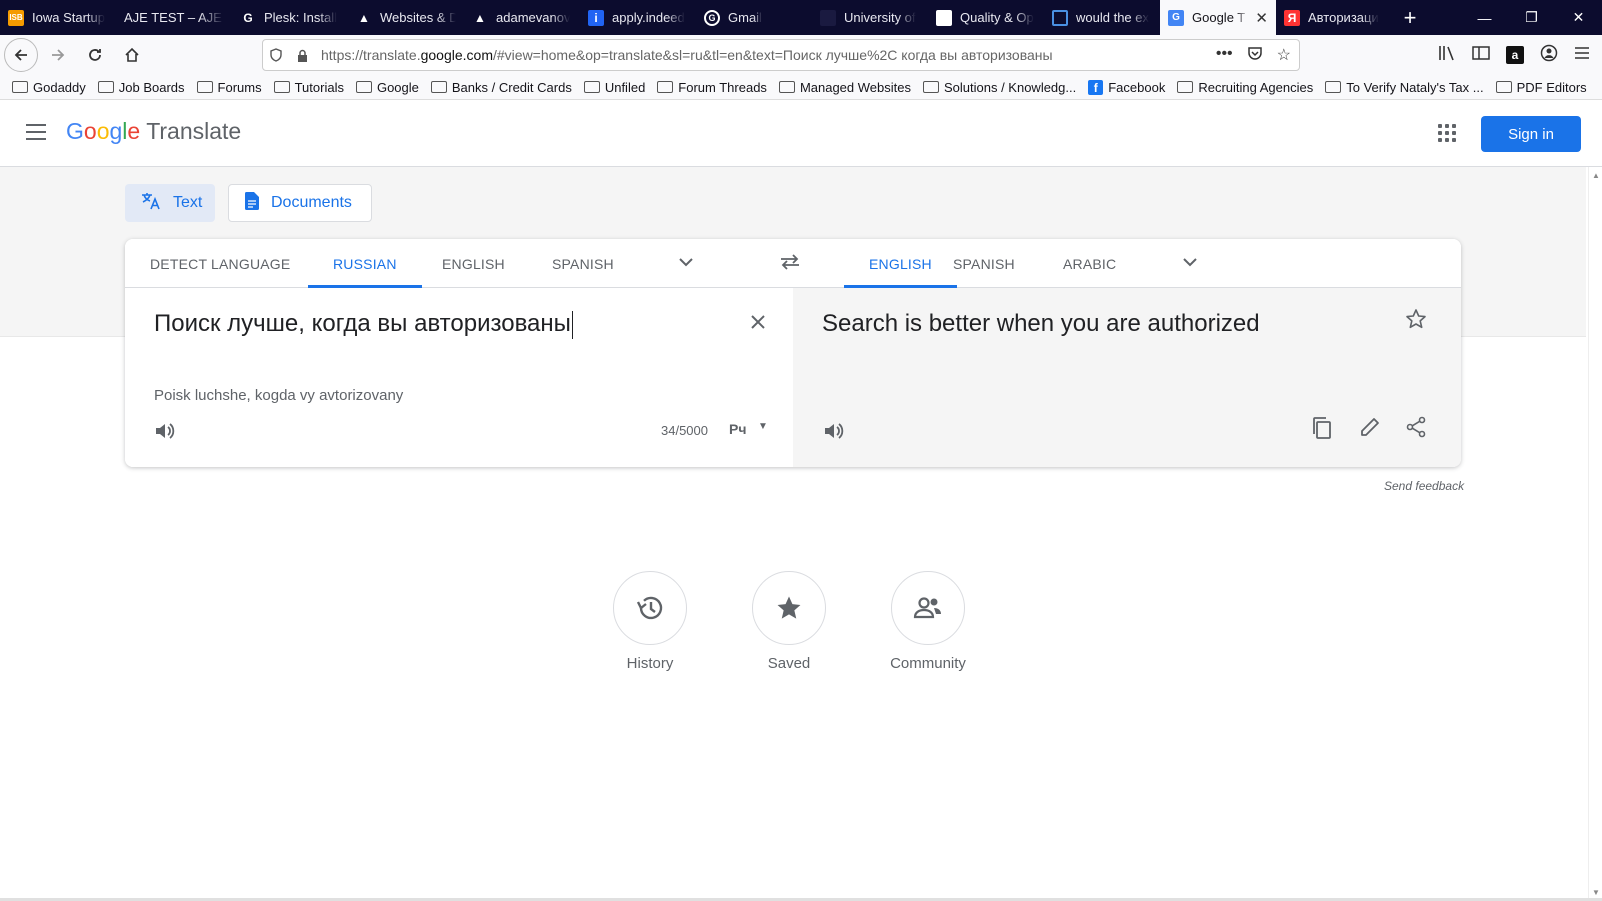  What do you see at coordinates (1261, 18) in the screenshot?
I see `close-tab-icon: ✕` at bounding box center [1261, 18].